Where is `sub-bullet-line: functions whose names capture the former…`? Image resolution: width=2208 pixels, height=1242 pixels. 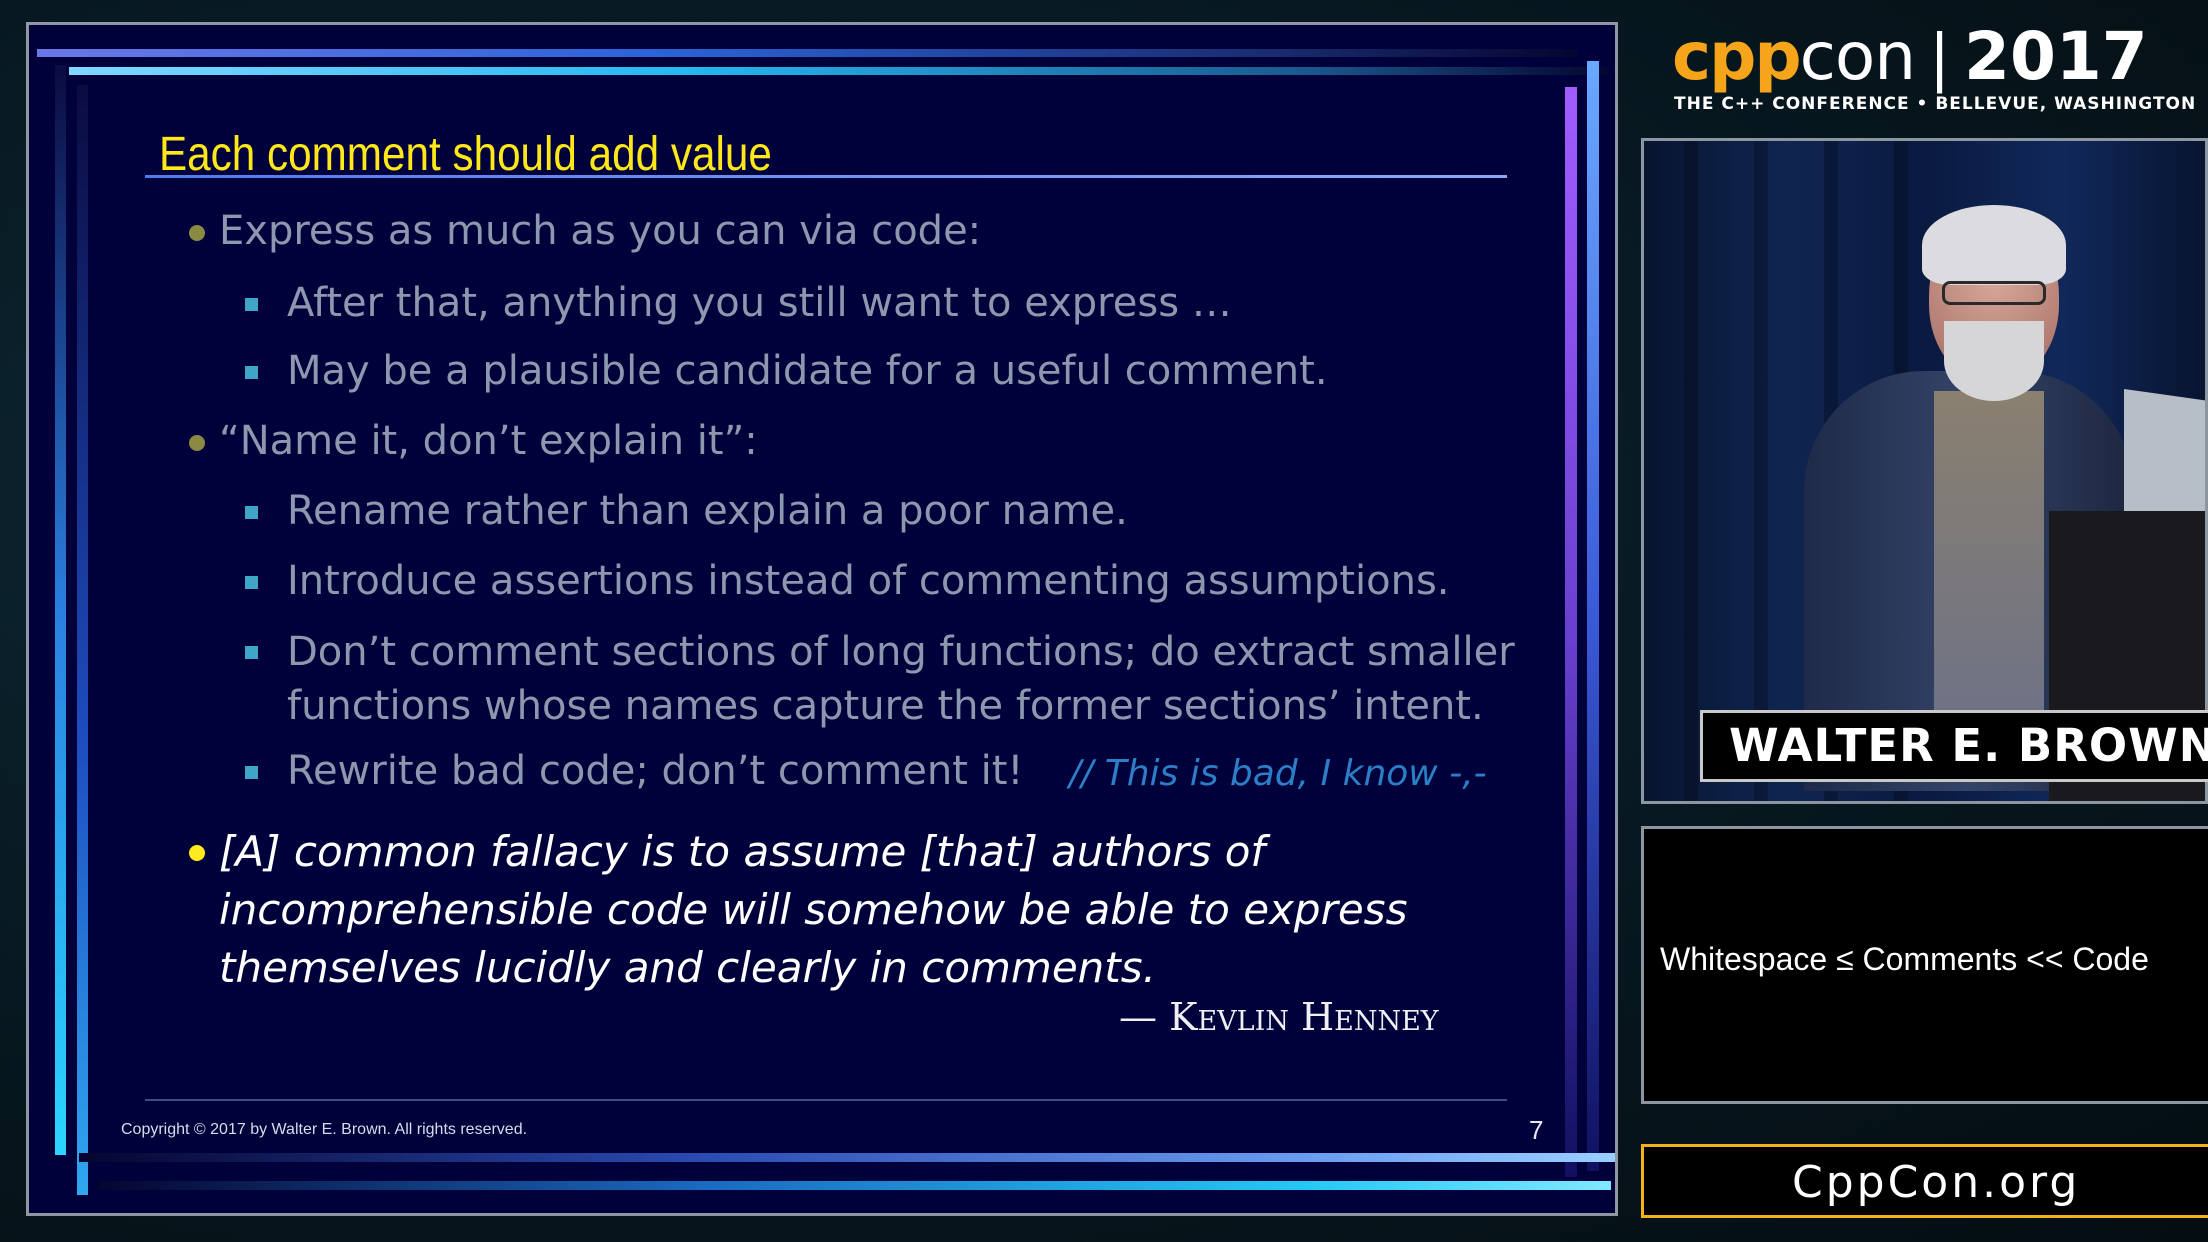
sub-bullet-line: functions whose names capture the former… is located at coordinates (885, 706).